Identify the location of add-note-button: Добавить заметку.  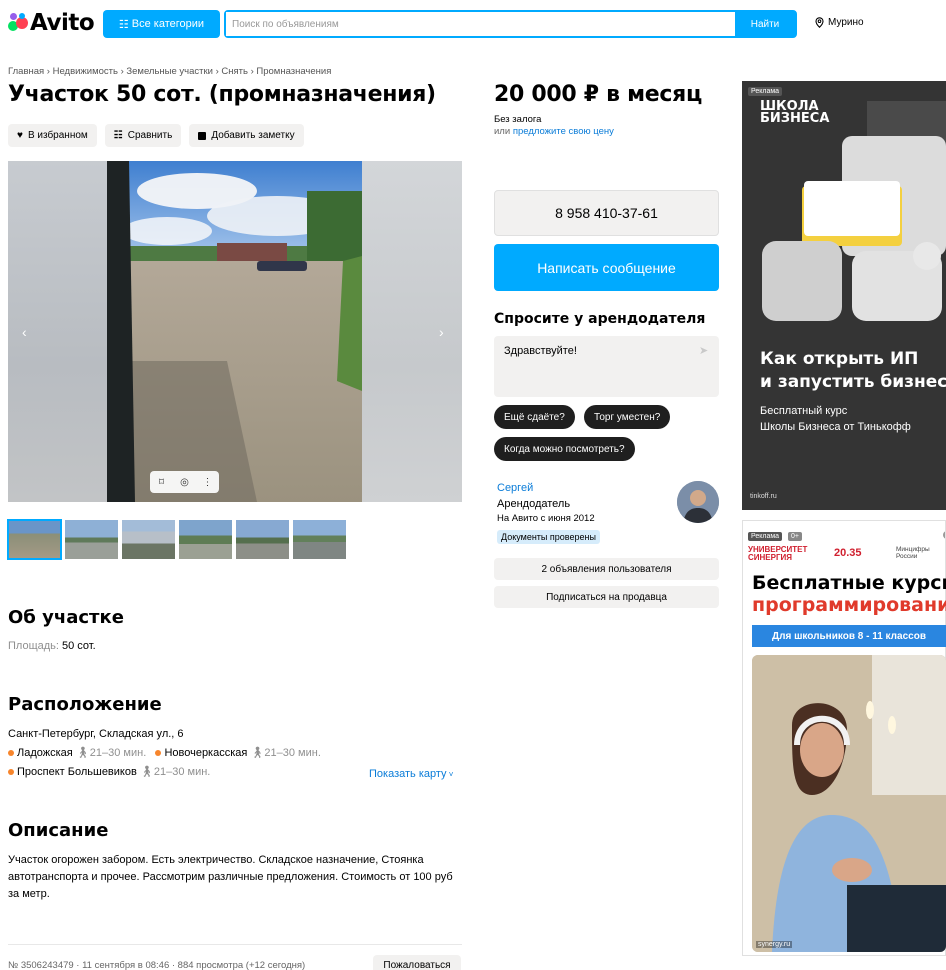
(246, 135).